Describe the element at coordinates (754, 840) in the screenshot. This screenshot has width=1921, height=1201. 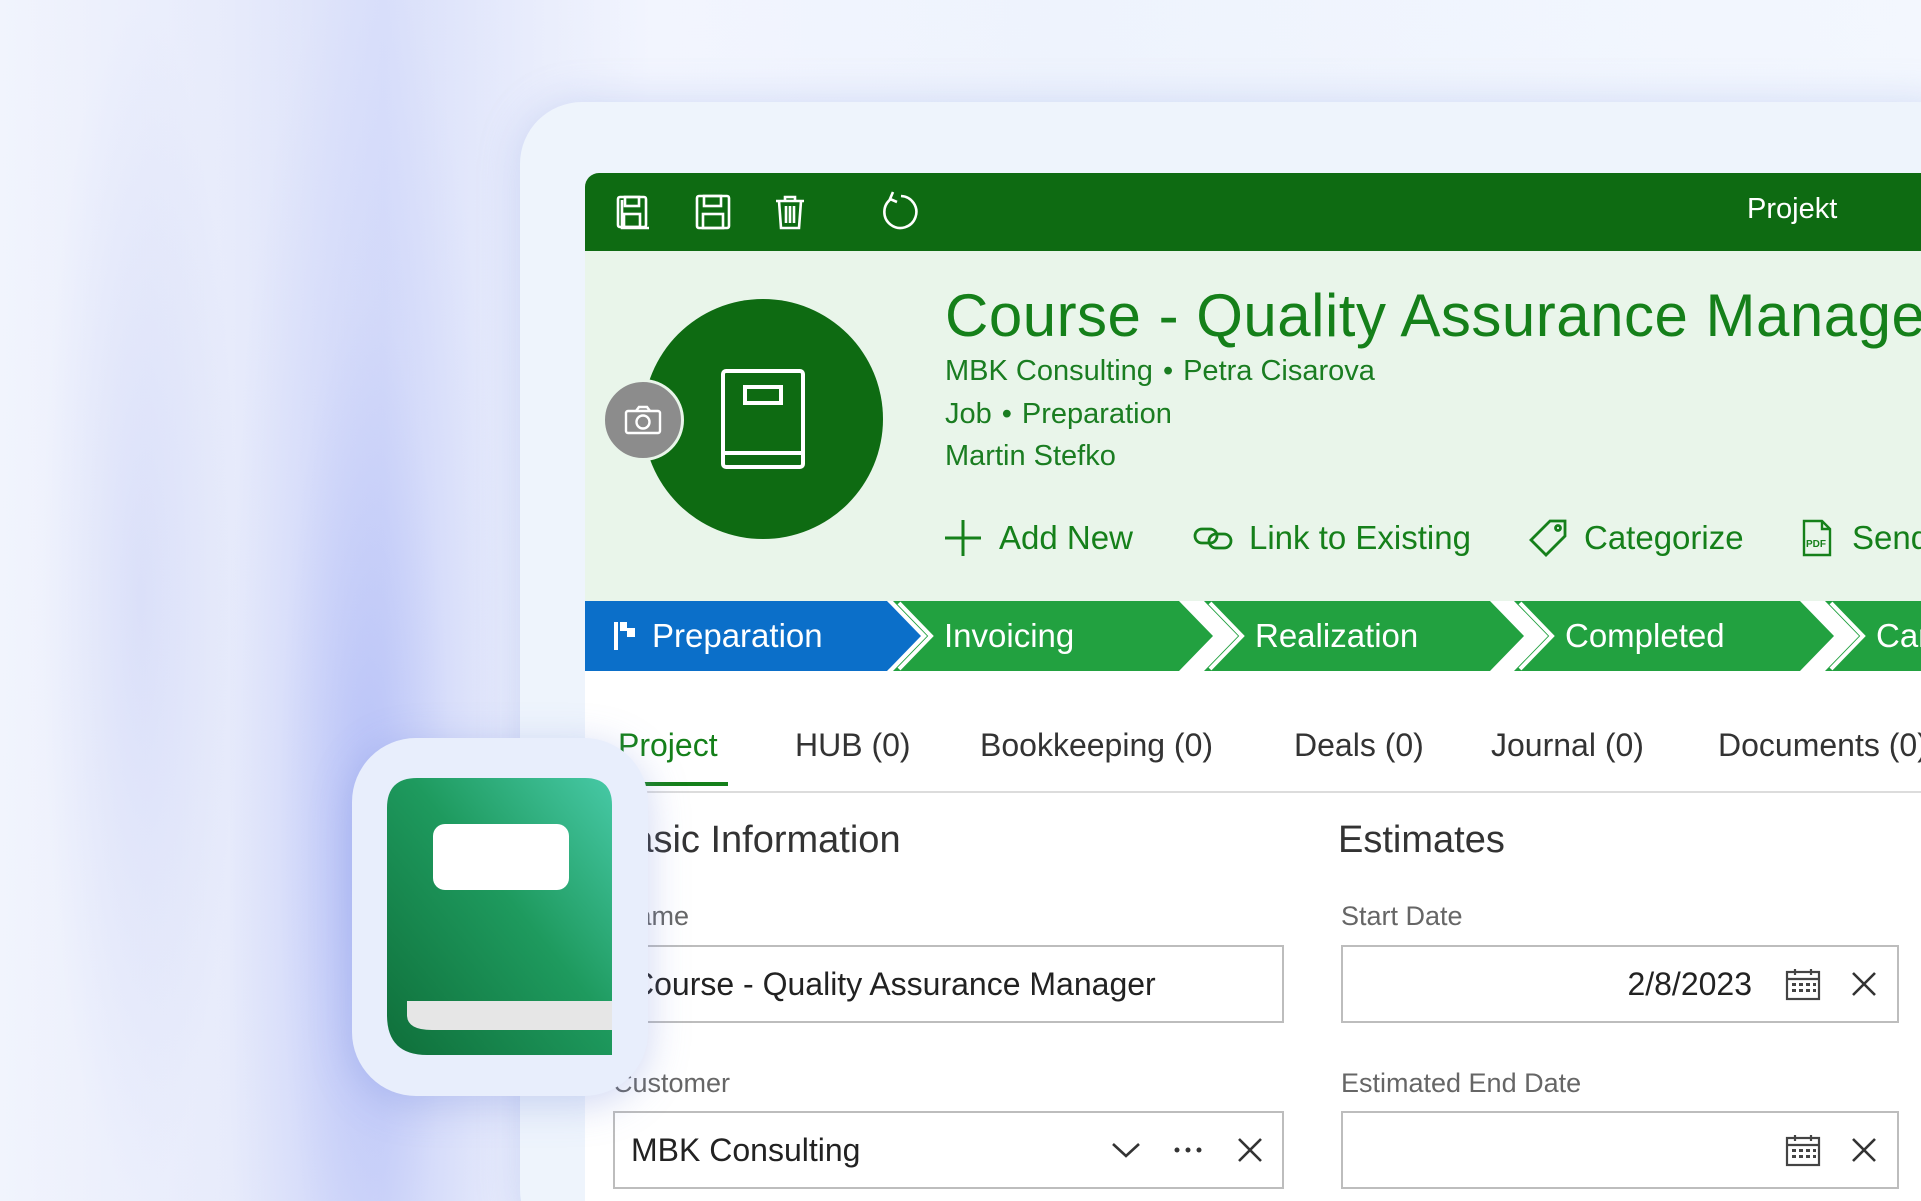
I see `basic-information-heading: Basic Information` at that location.